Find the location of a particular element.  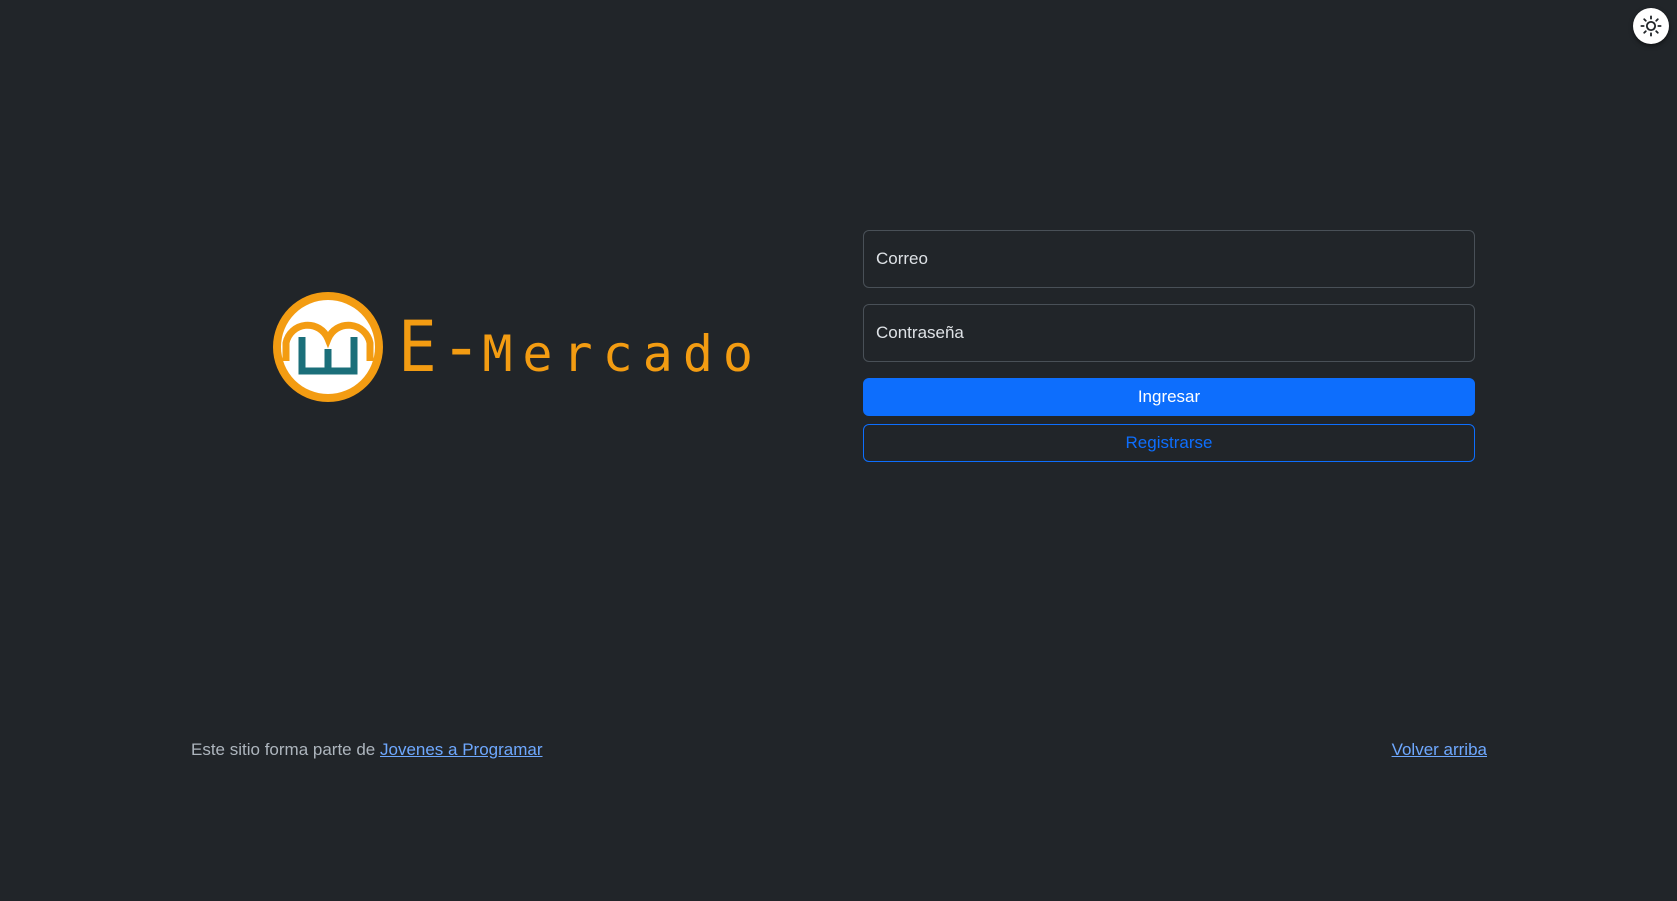

password-field is located at coordinates (1169, 333).